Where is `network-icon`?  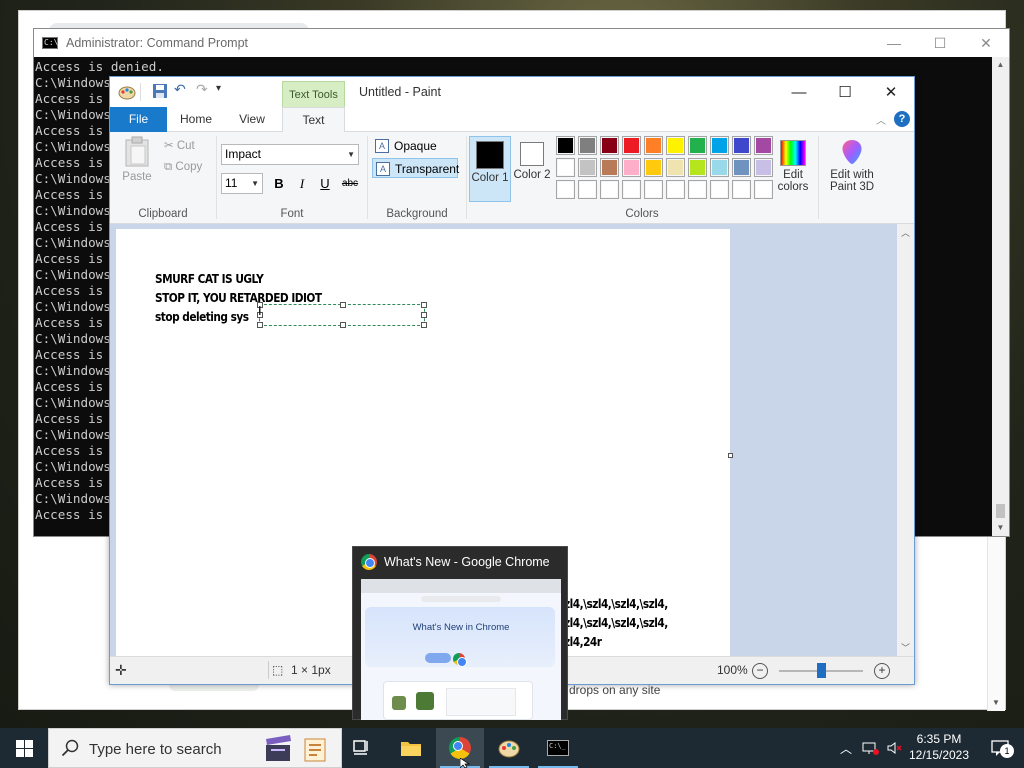
network-icon is located at coordinates (870, 748).